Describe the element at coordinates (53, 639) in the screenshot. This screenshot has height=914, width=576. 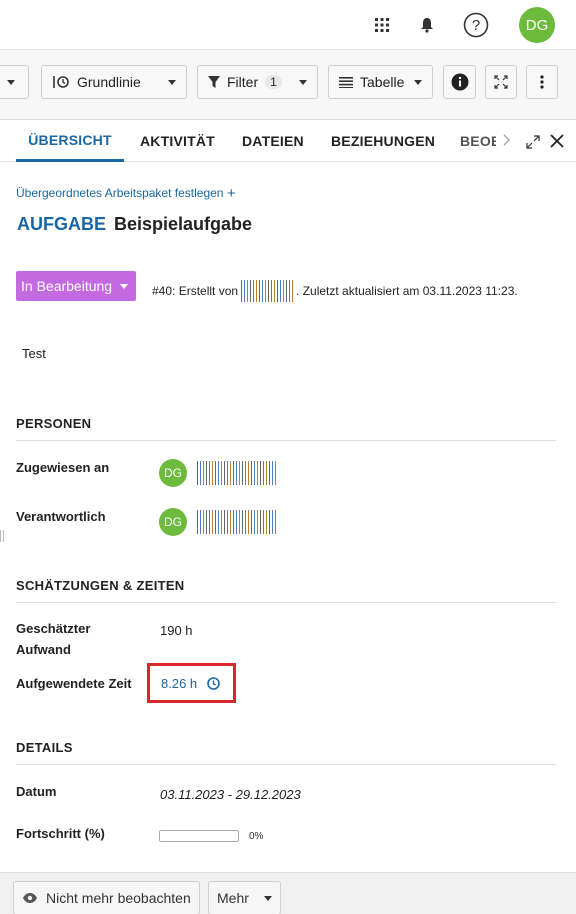
I see `estimated-label: Geschätzter Aufwand` at that location.